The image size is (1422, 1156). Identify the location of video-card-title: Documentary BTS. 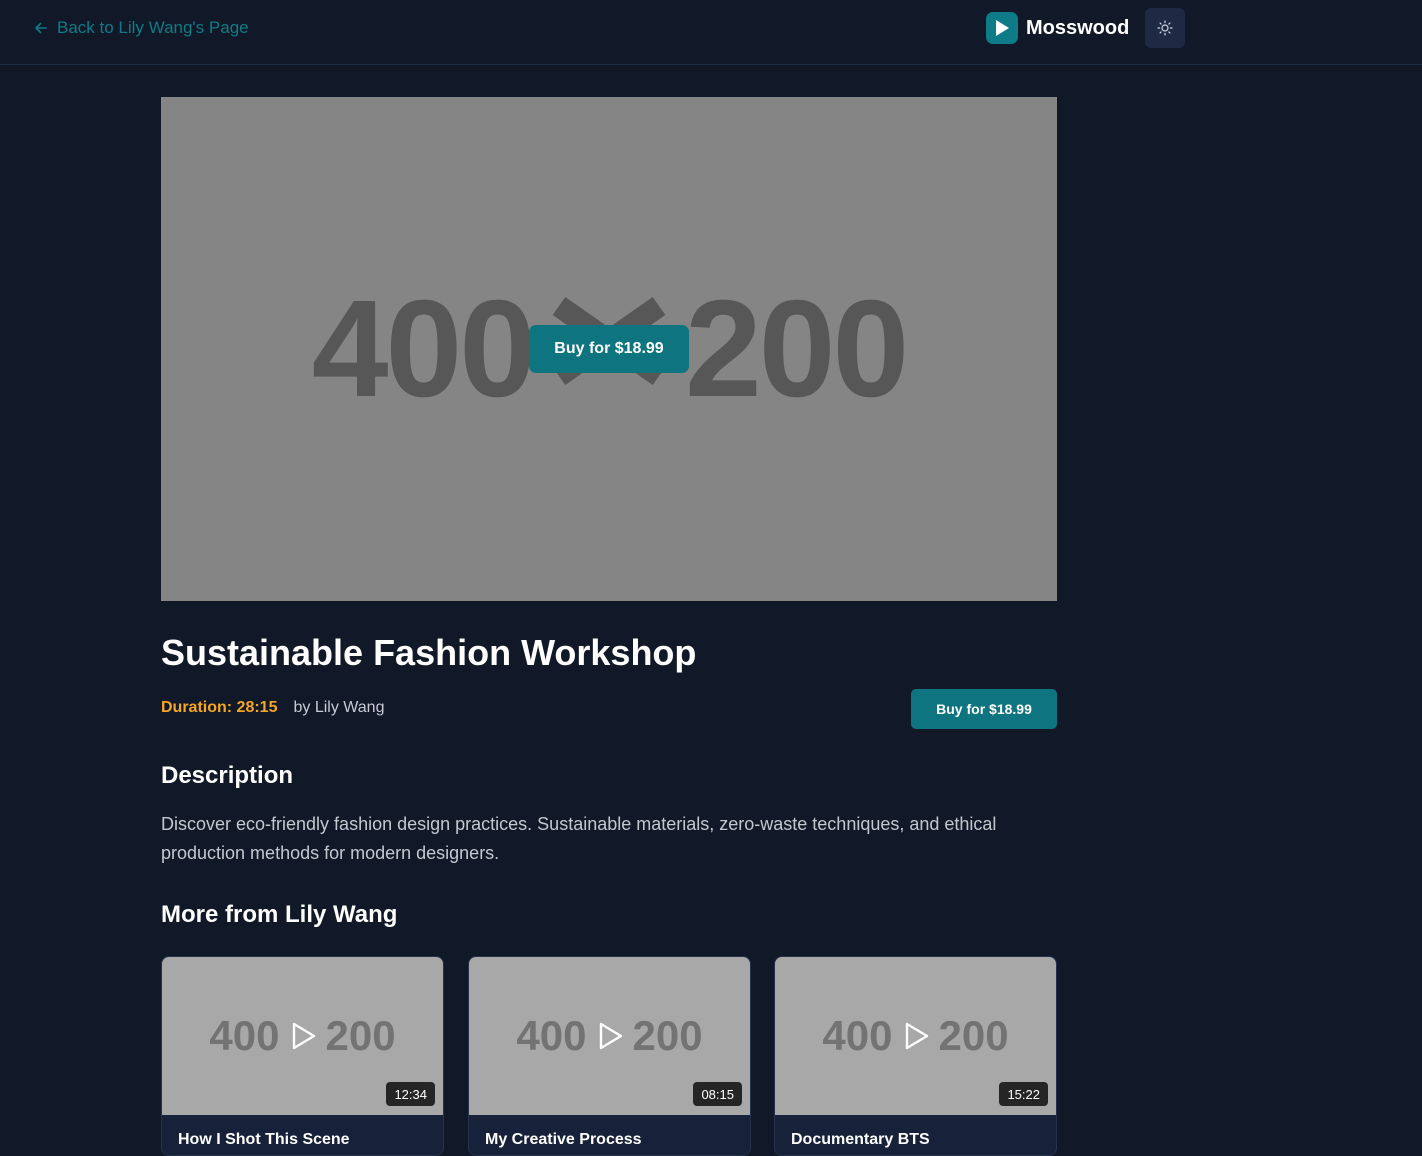
(860, 1139).